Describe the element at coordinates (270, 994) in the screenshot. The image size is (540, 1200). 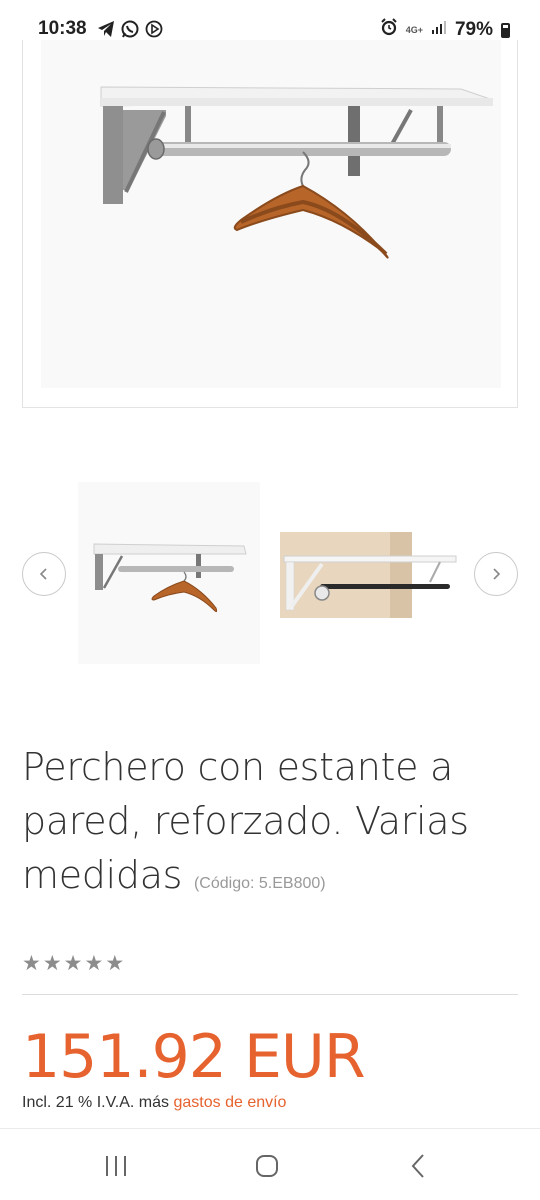
I see `divider` at that location.